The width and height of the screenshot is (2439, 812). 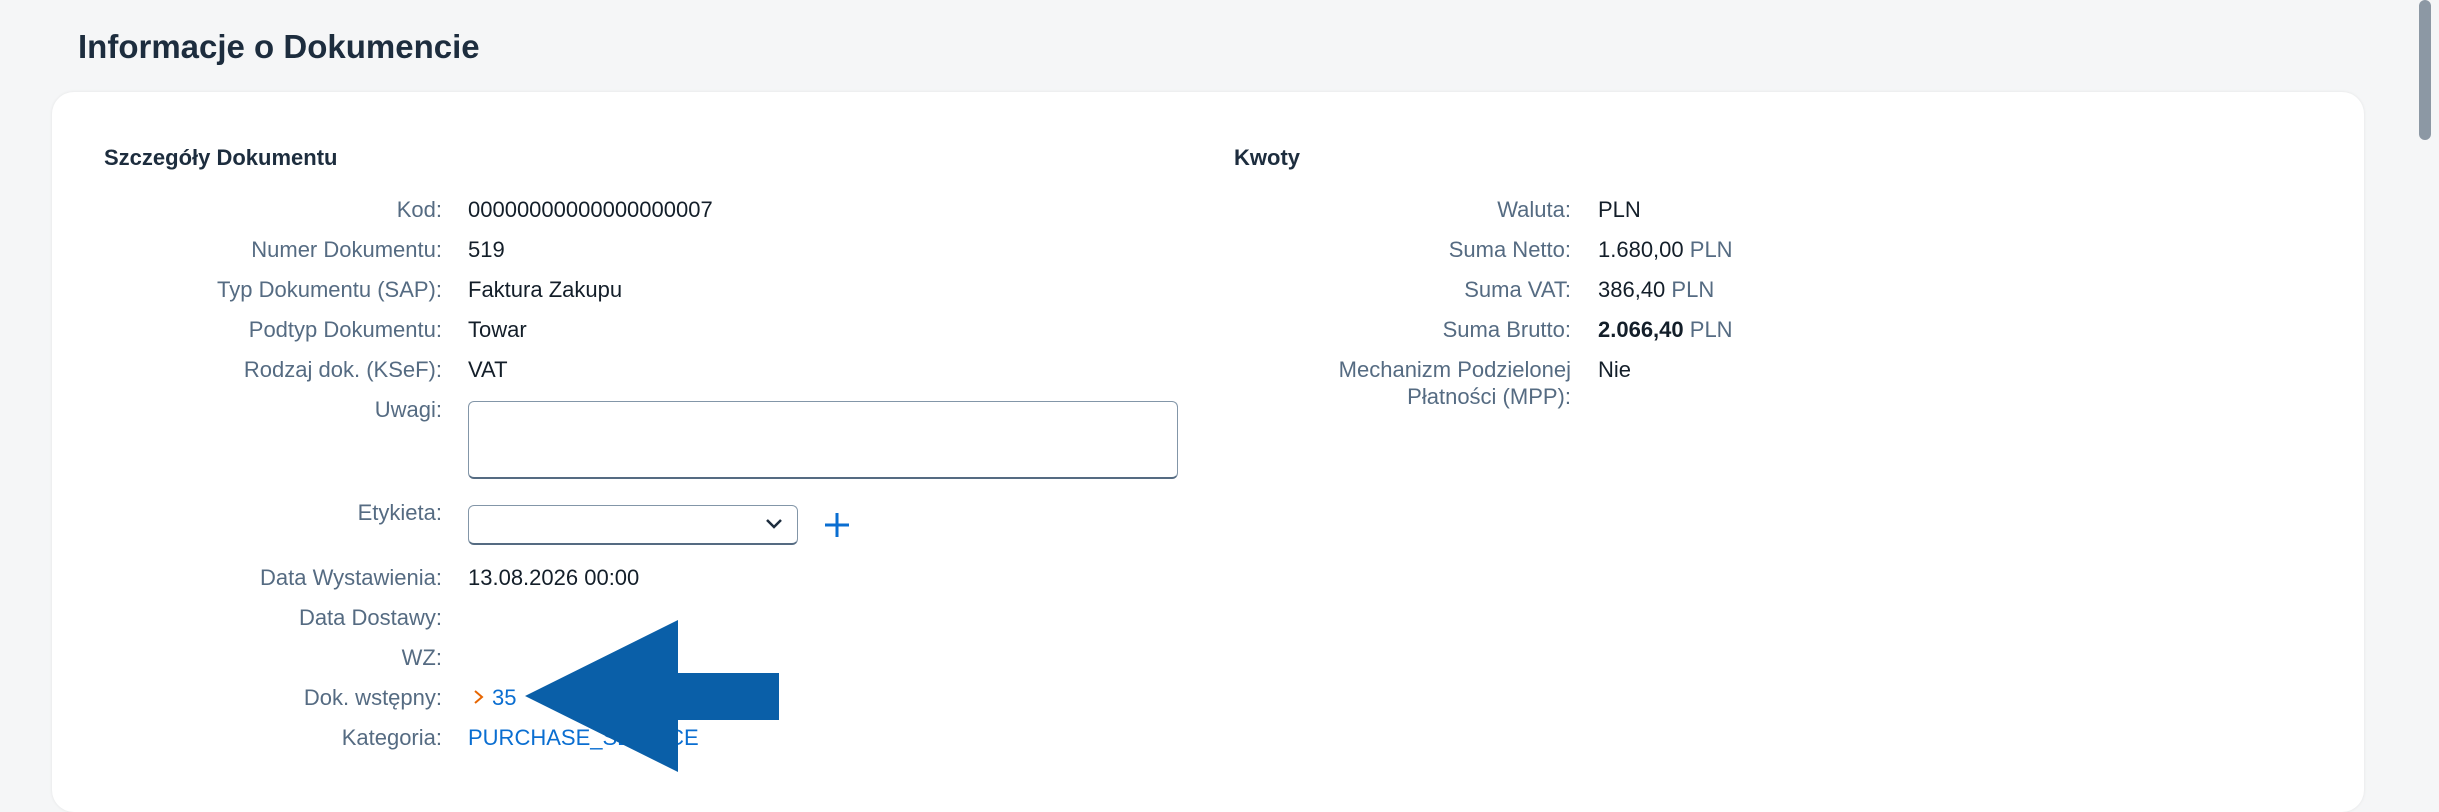 What do you see at coordinates (372, 697) in the screenshot?
I see `preliminary-label: Dok. wstępny:` at bounding box center [372, 697].